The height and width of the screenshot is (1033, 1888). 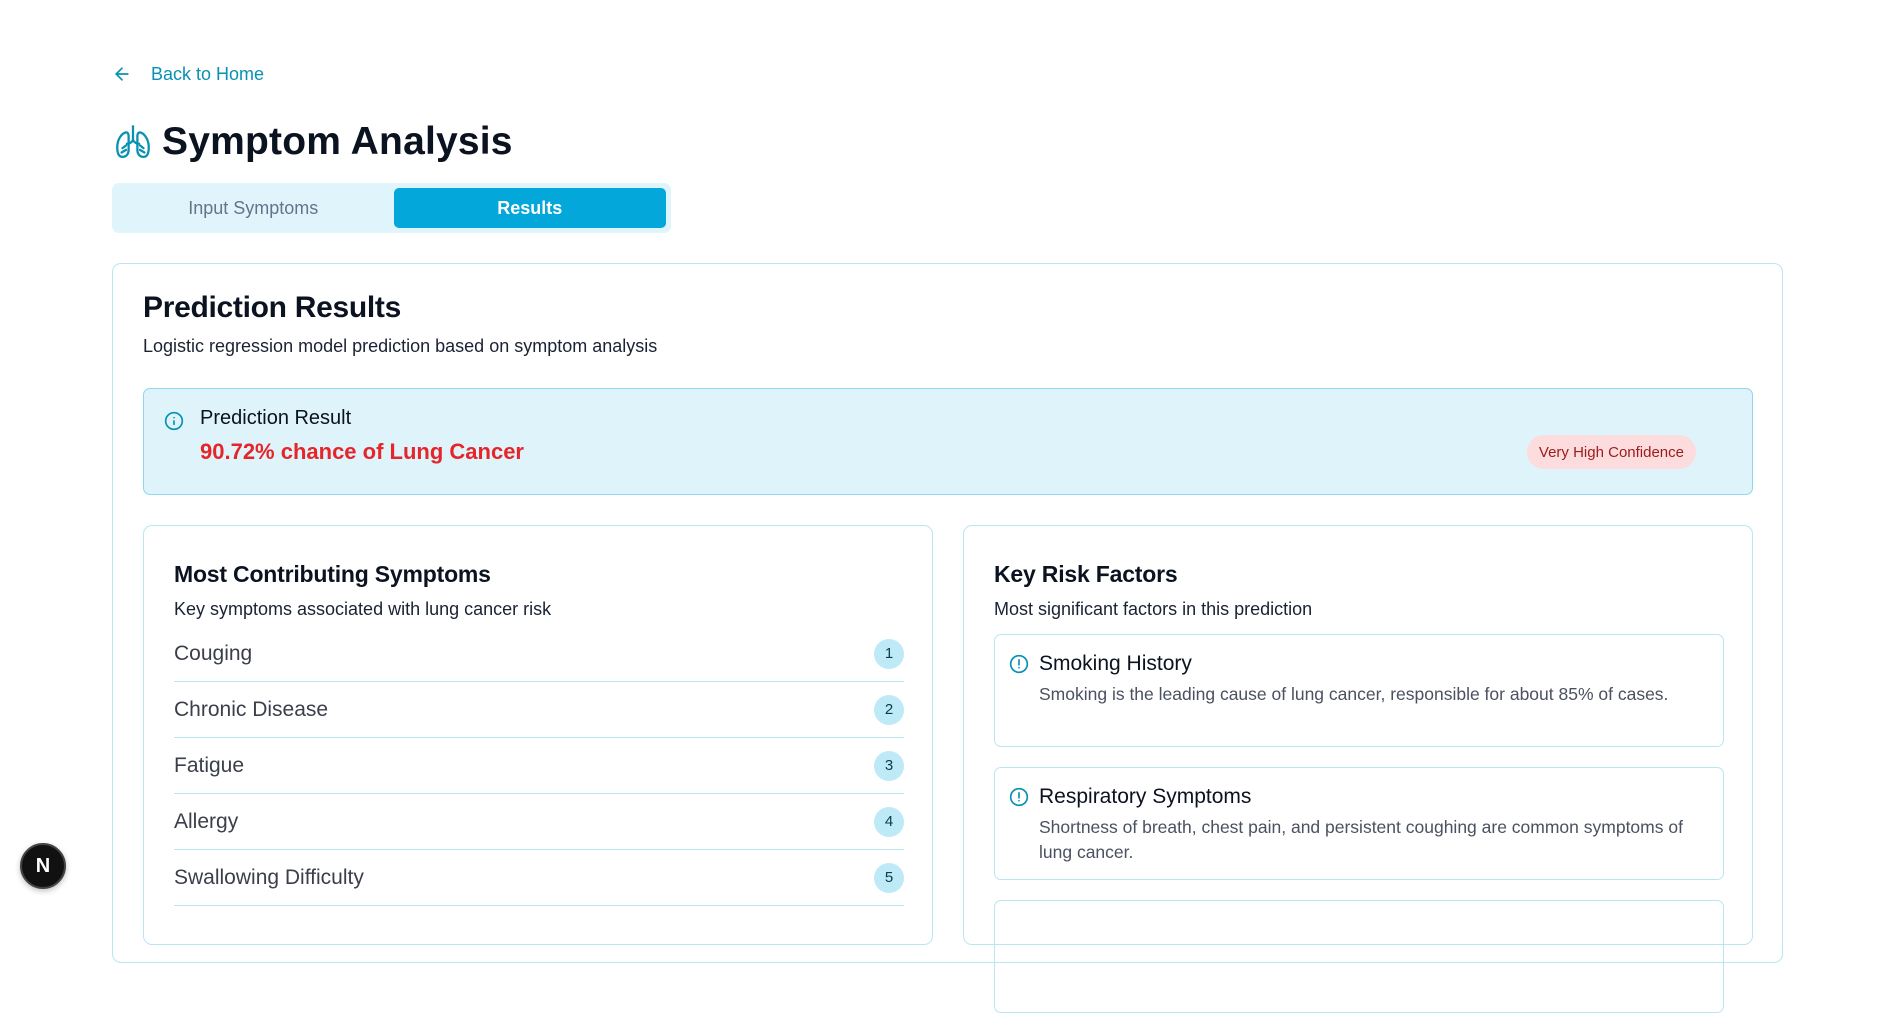 What do you see at coordinates (1359, 956) in the screenshot?
I see `risk-factor-item` at bounding box center [1359, 956].